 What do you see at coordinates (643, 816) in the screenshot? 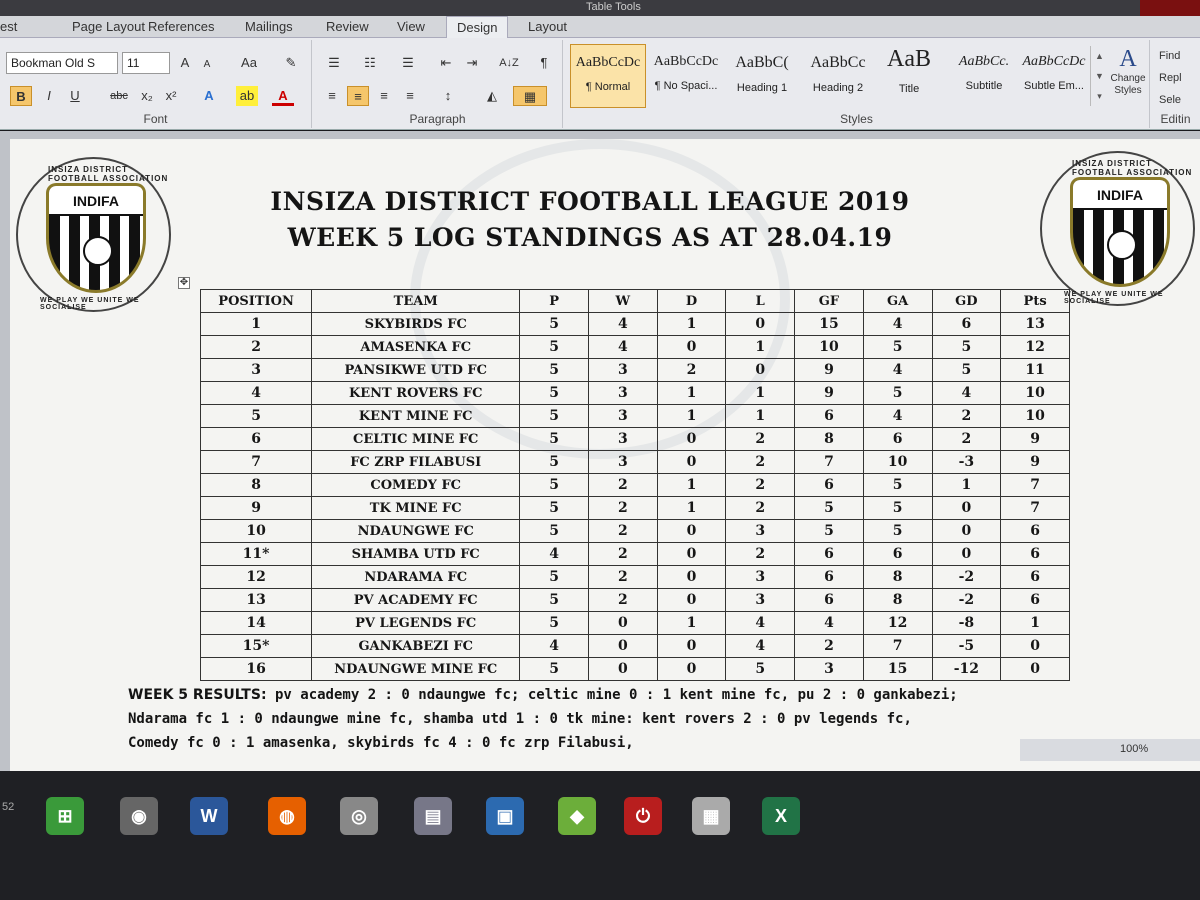
I see `power-app-icon: ⏻` at bounding box center [643, 816].